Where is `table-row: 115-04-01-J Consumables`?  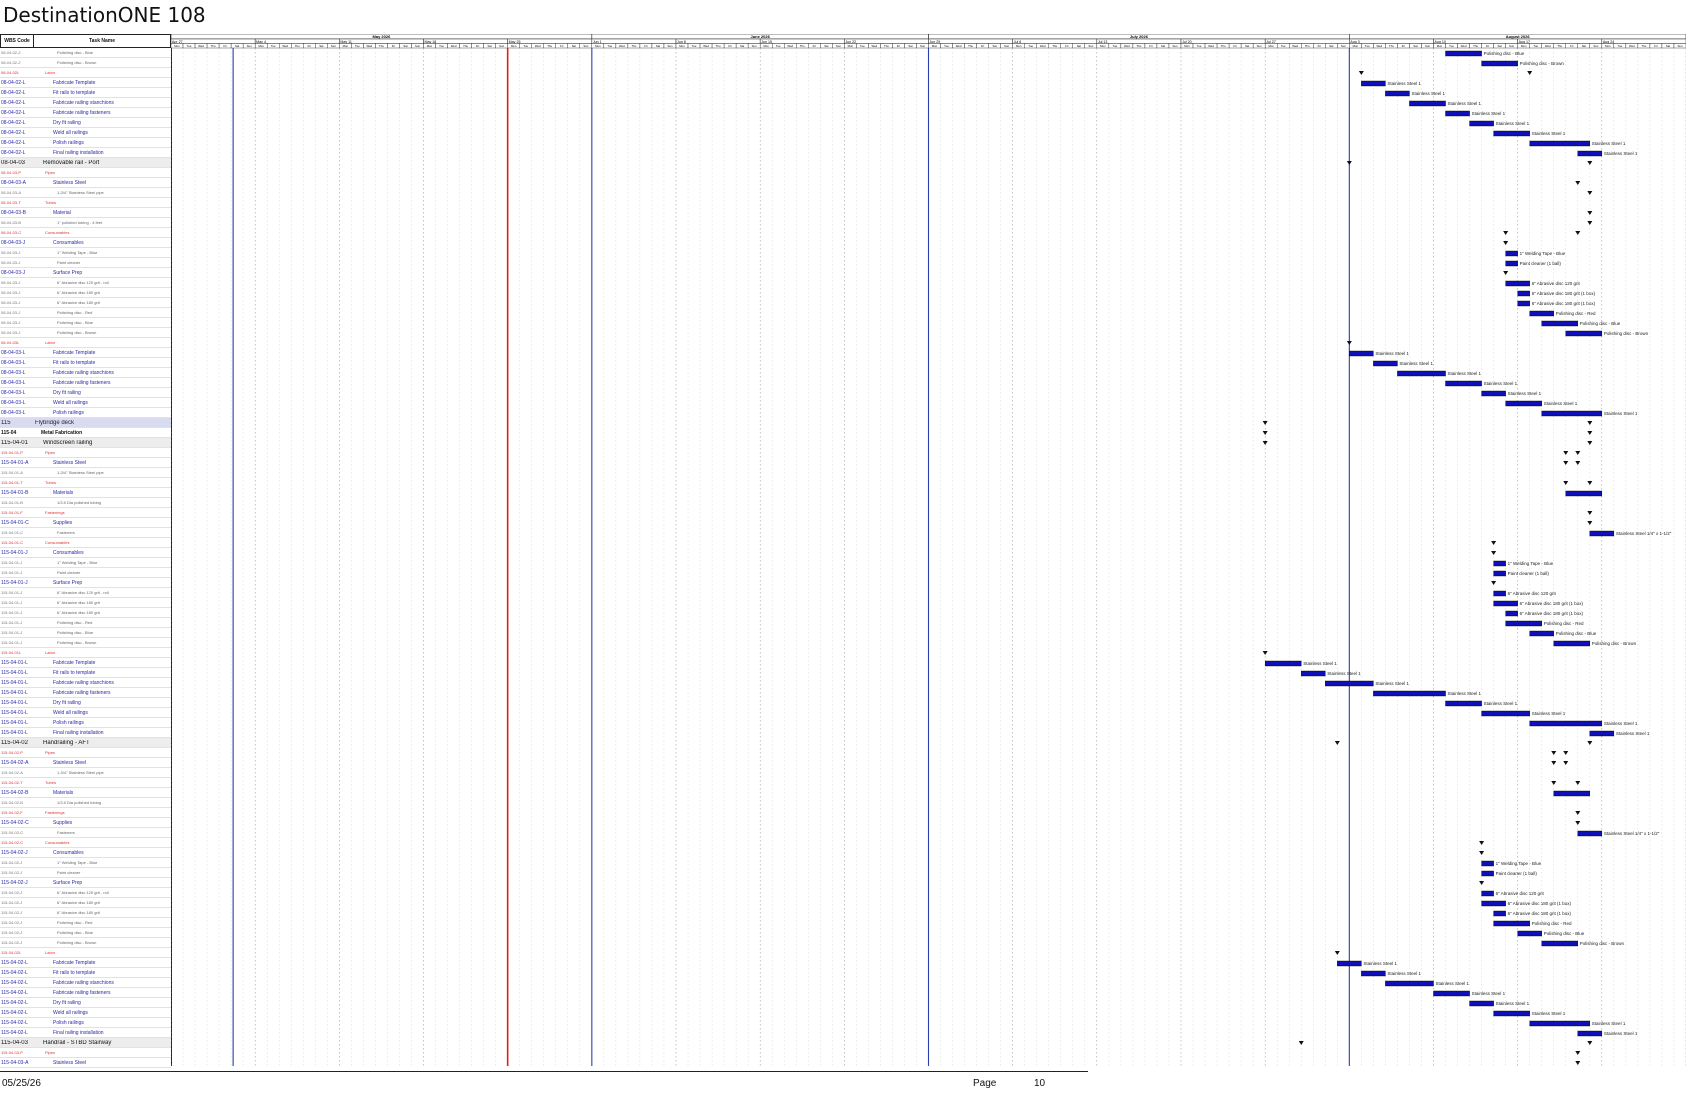 table-row: 115-04-01-J Consumables is located at coordinates (85, 553).